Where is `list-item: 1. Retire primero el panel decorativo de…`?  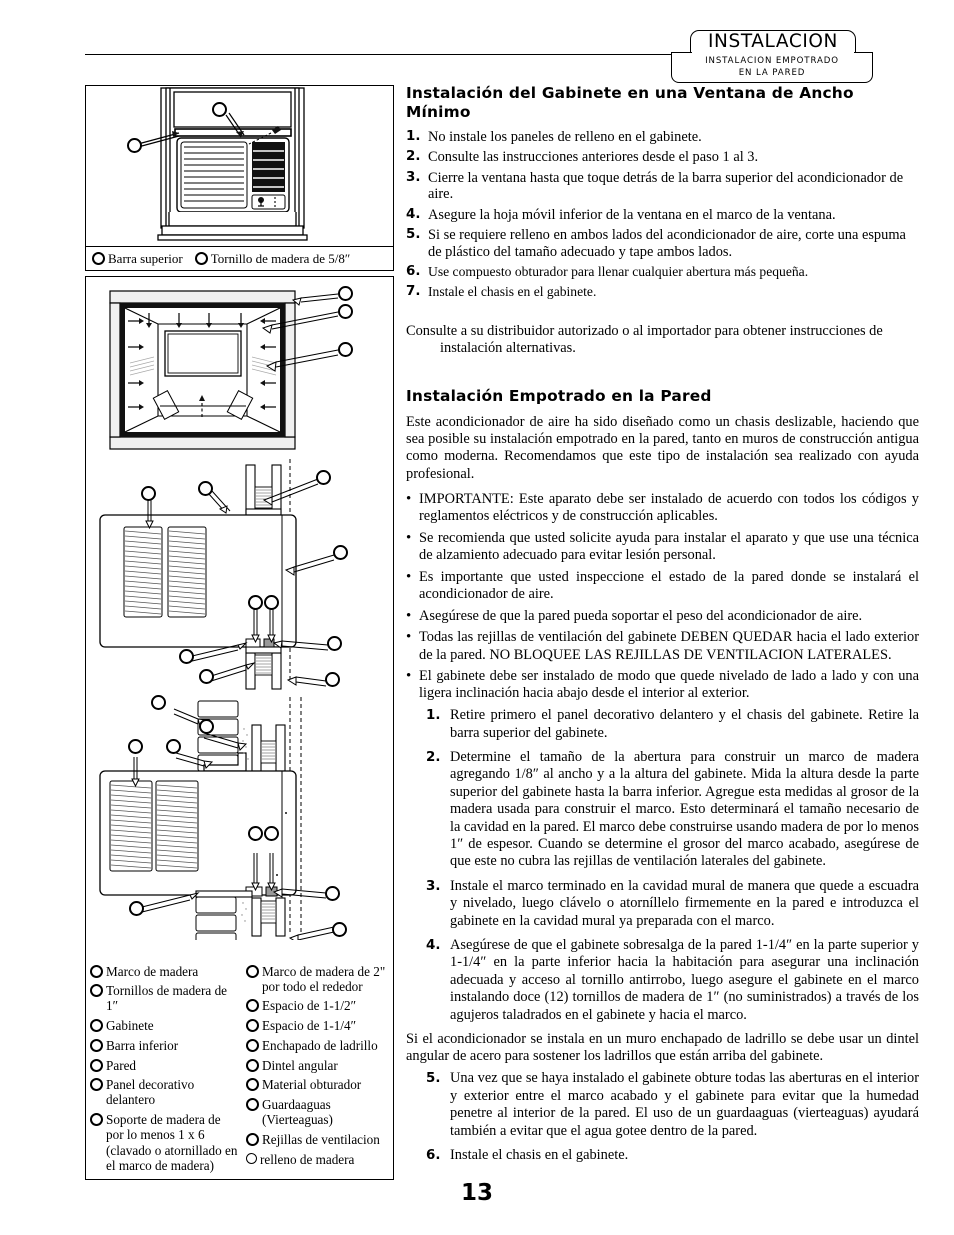
list-item: 1. Retire primero el panel decorativo de… is located at coordinates (672, 724).